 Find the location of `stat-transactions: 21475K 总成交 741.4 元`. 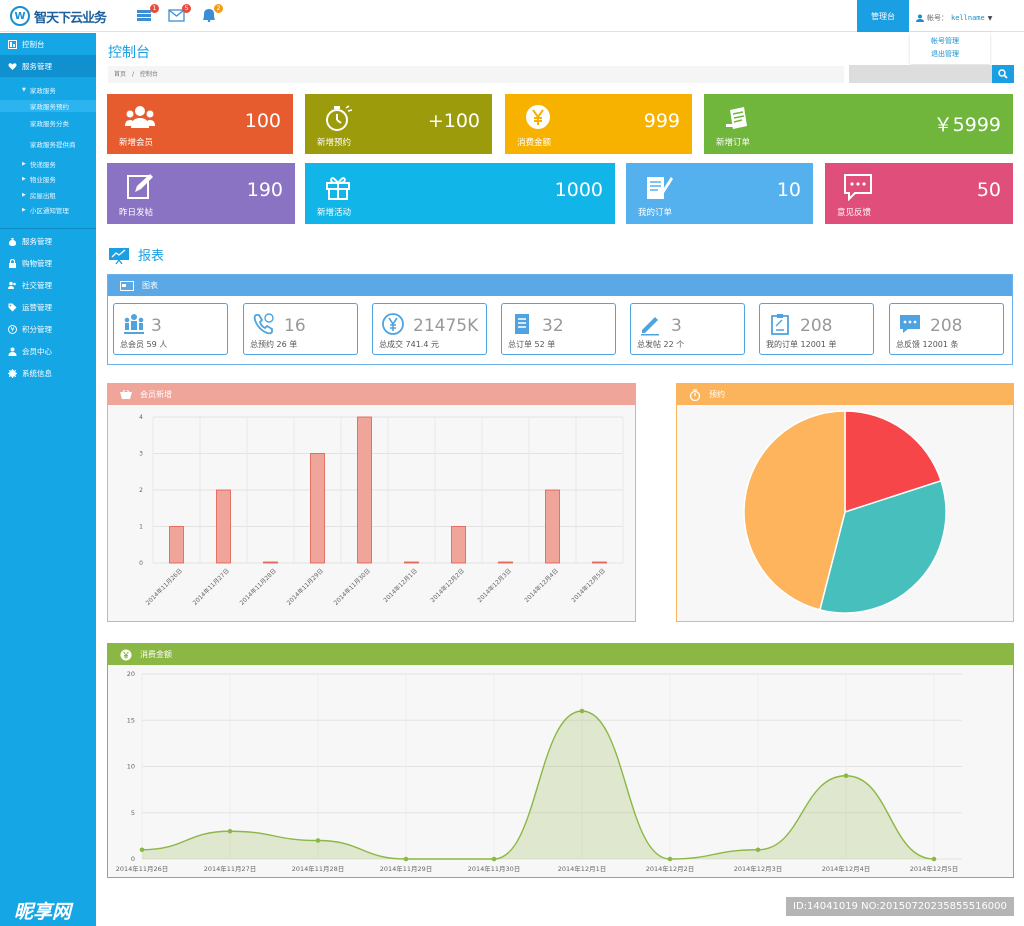

stat-transactions: 21475K 总成交 741.4 元 is located at coordinates (429, 329).